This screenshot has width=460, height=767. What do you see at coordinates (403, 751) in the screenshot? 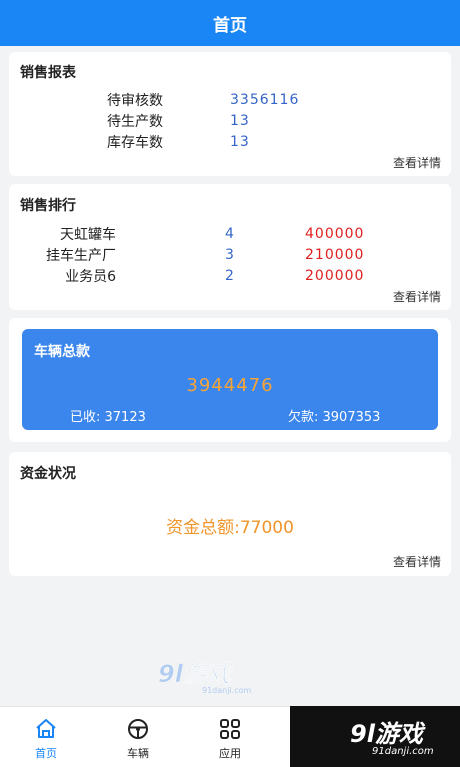
I see `watermark-subtext: 91danji.com` at bounding box center [403, 751].